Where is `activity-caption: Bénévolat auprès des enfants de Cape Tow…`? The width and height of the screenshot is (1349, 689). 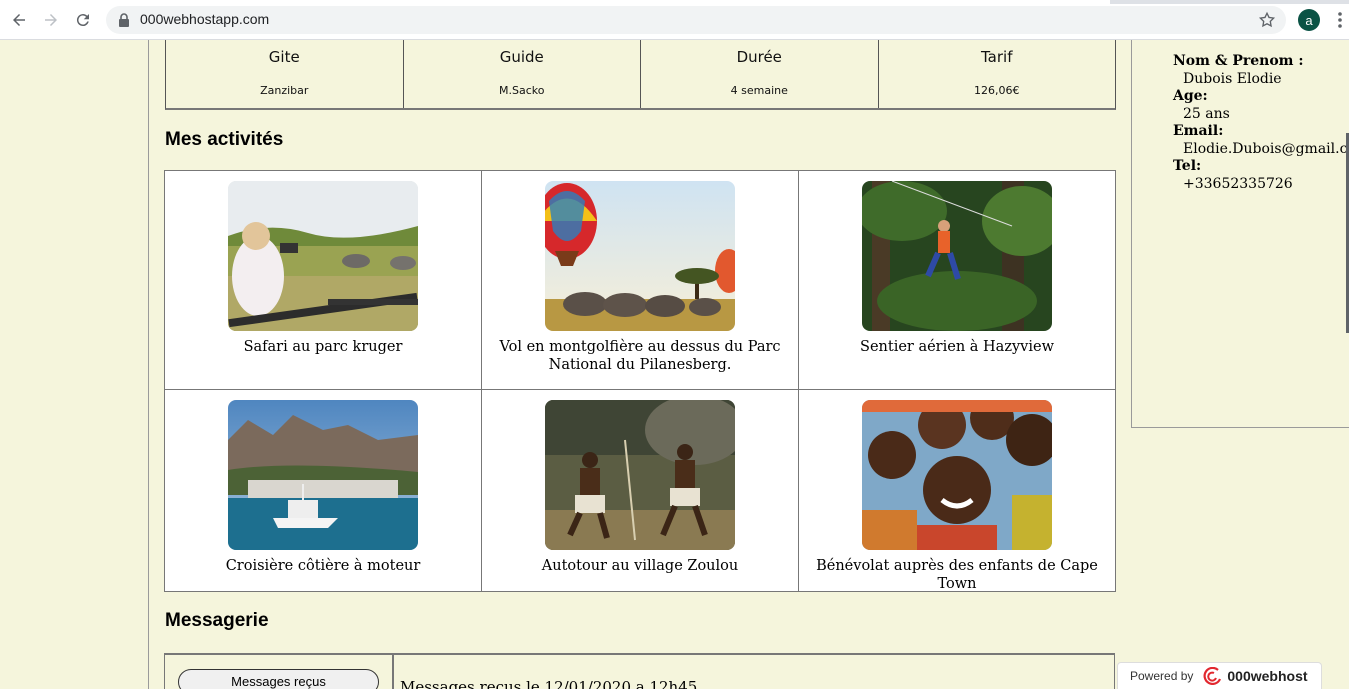
activity-caption: Bénévolat auprès des enfants de Cape Tow… is located at coordinates (957, 575).